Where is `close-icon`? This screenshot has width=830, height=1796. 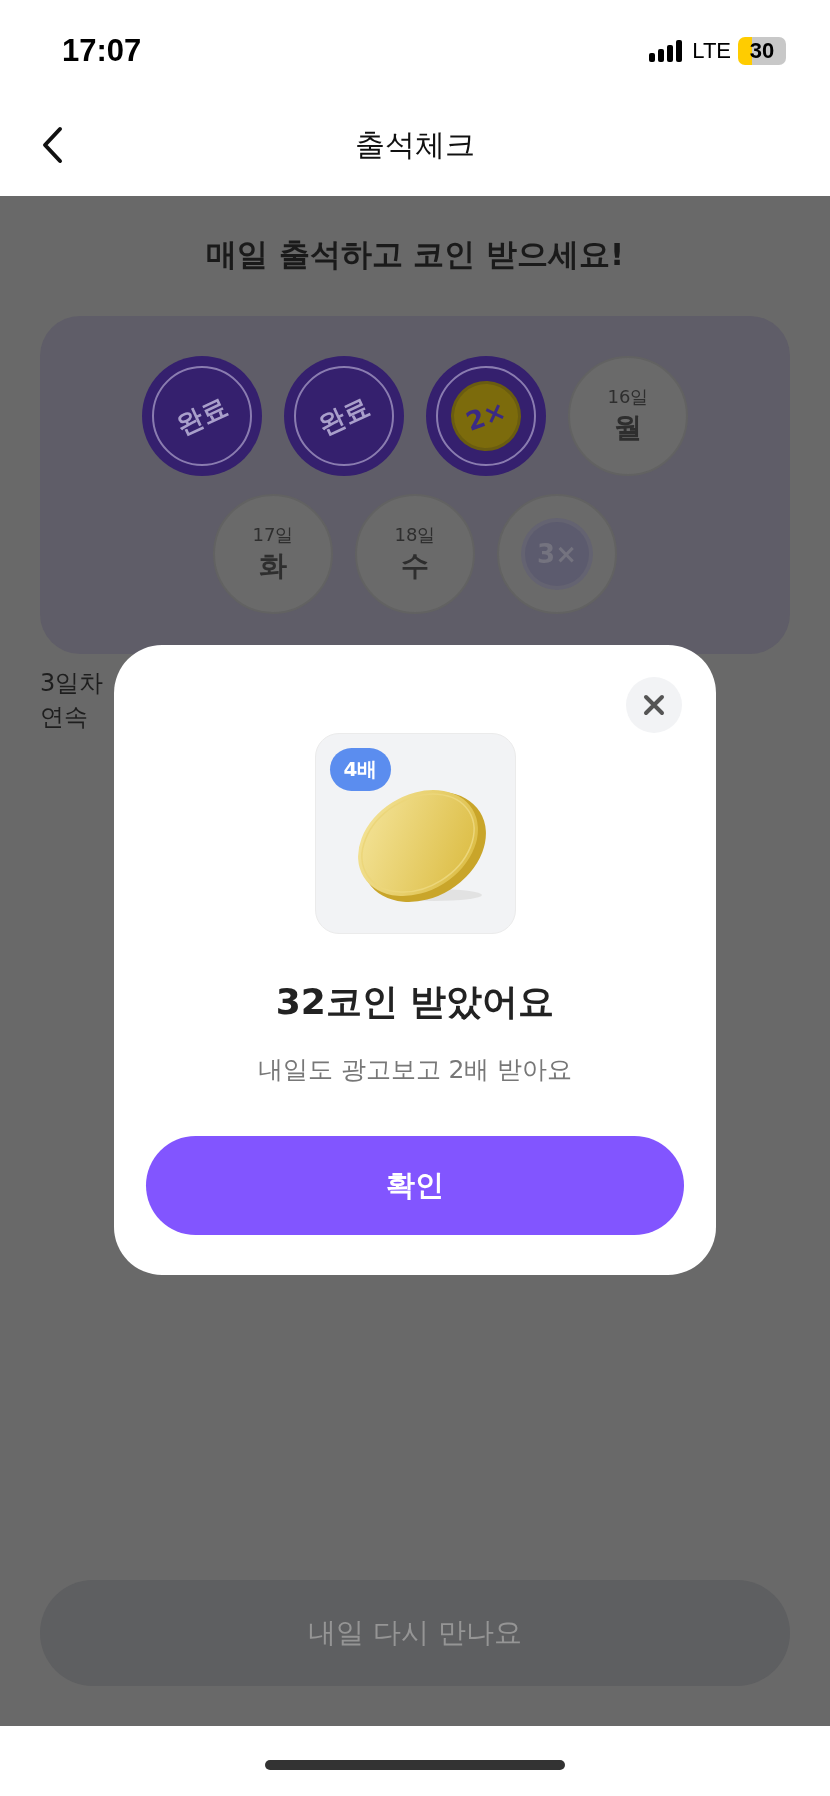
close-icon is located at coordinates (654, 705).